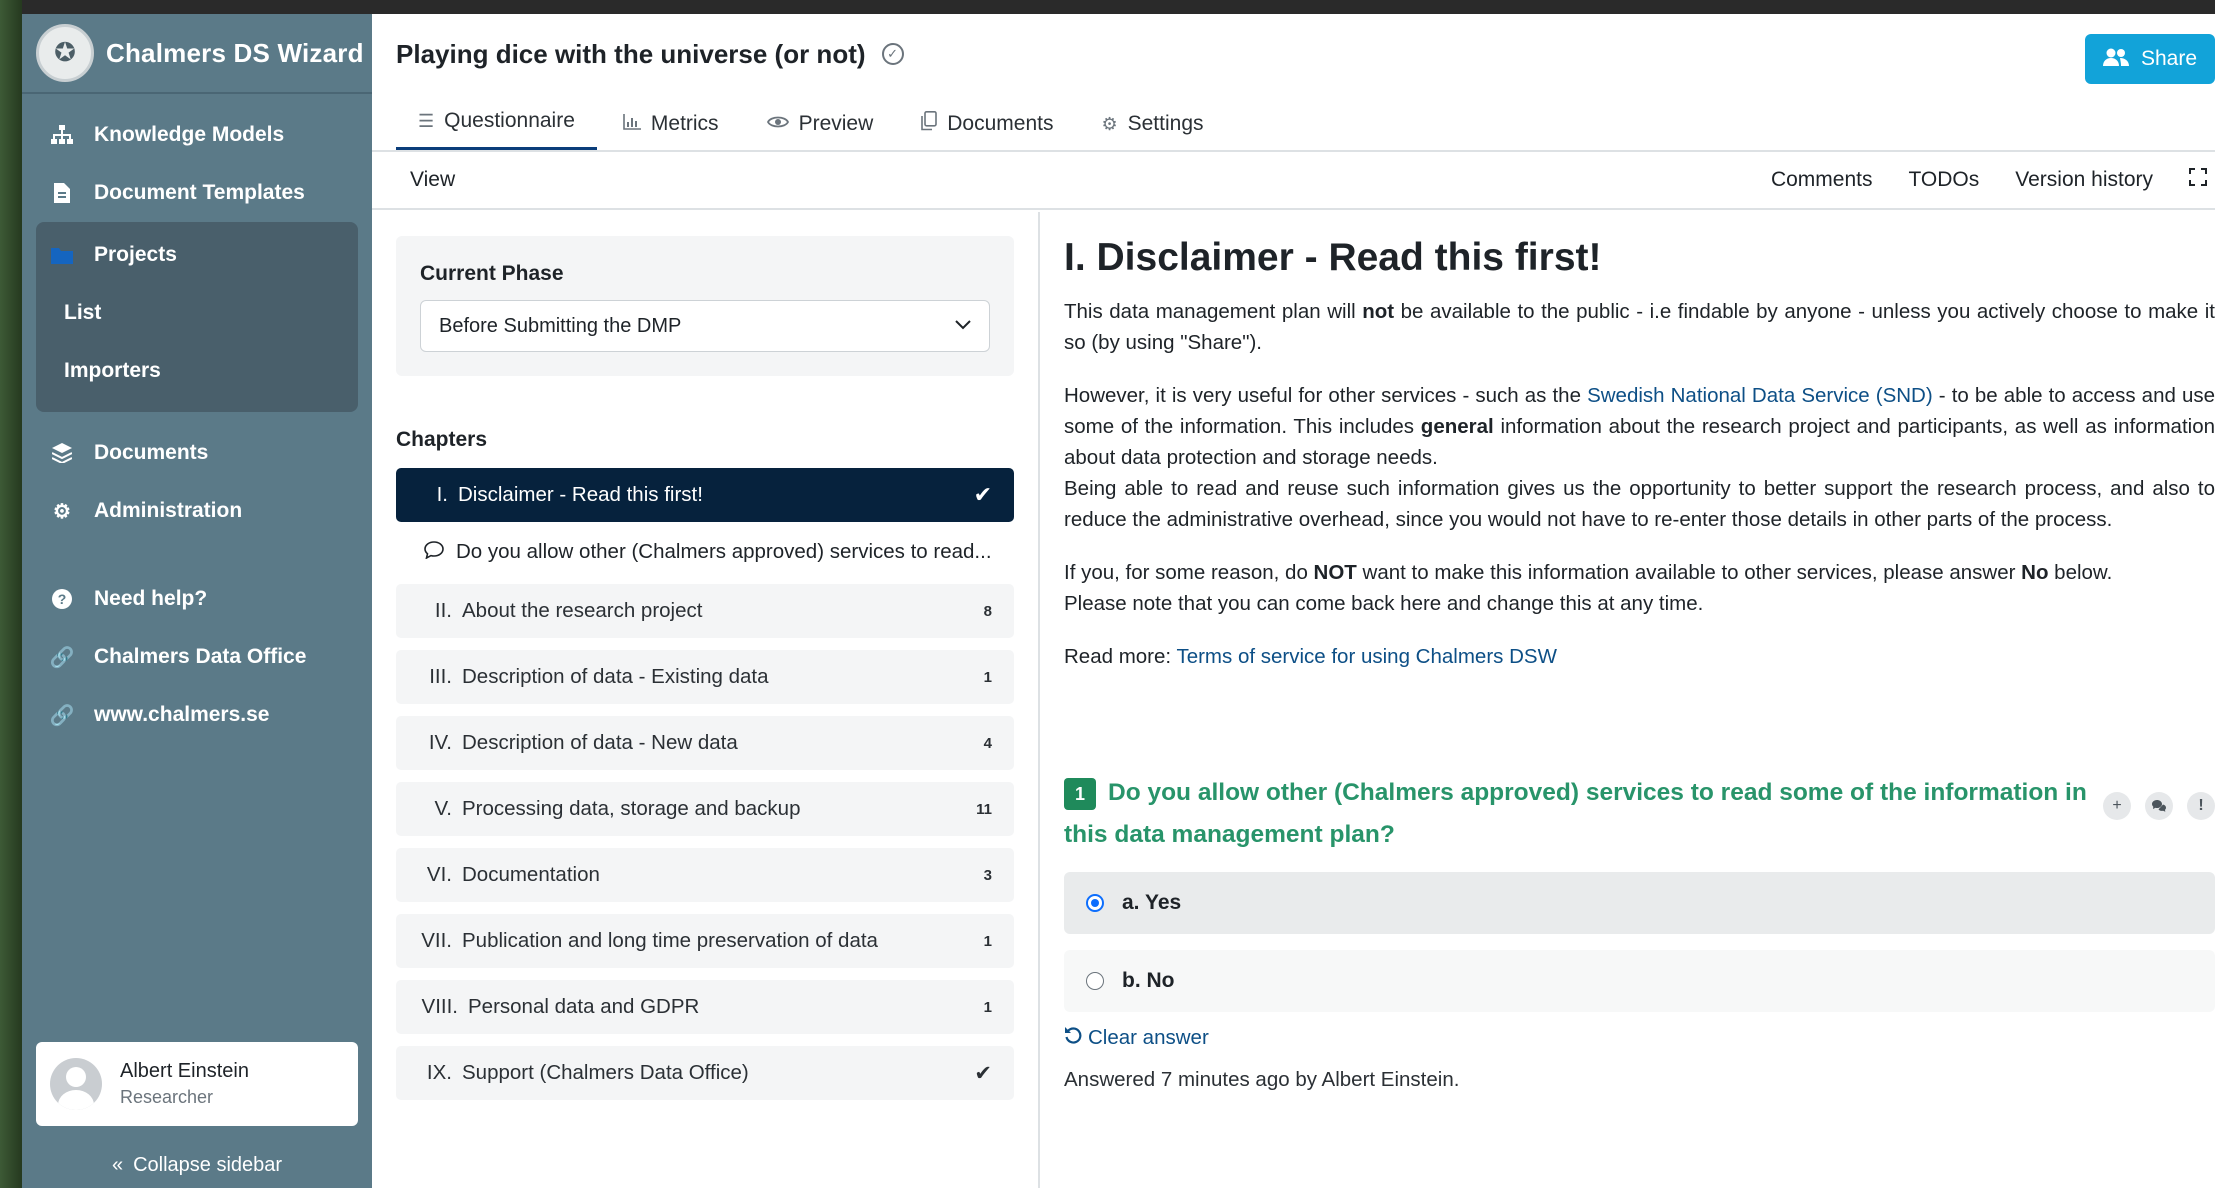 This screenshot has height=1188, width=2215. I want to click on chapter-item: VIII. Personal data and GDPR 1, so click(705, 1007).